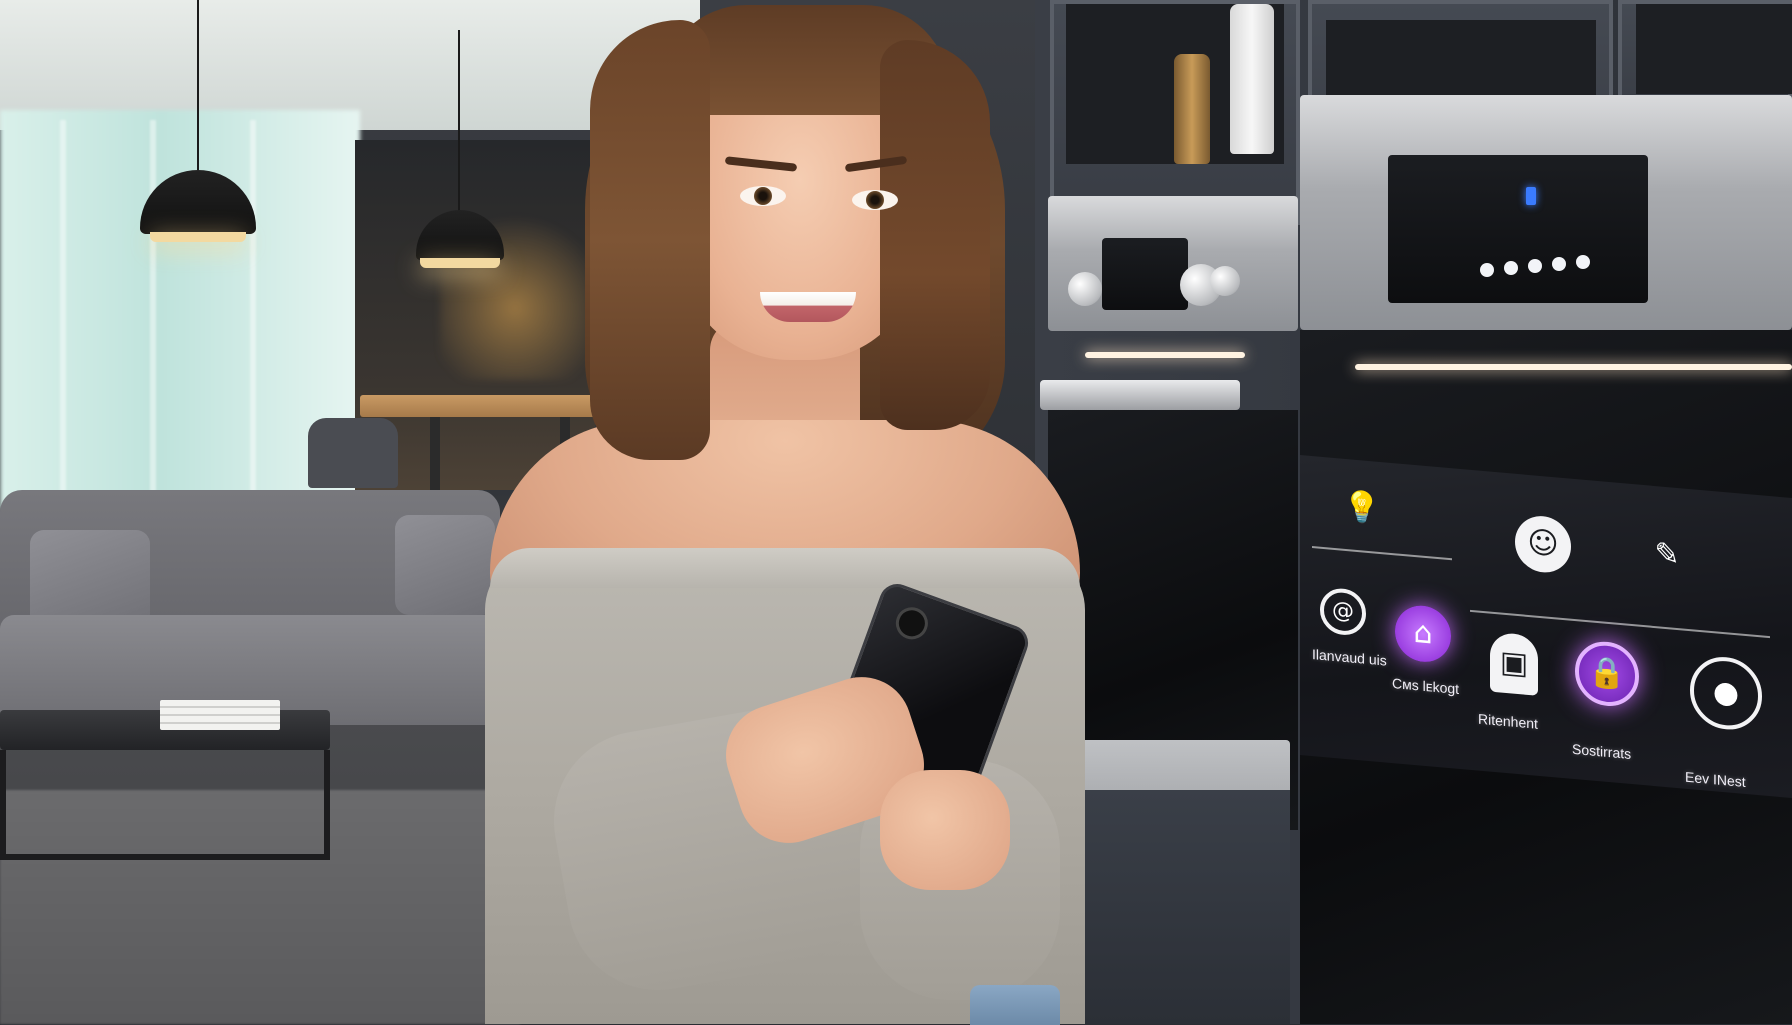  What do you see at coordinates (1714, 49) in the screenshot?
I see `cabinet-shelf` at bounding box center [1714, 49].